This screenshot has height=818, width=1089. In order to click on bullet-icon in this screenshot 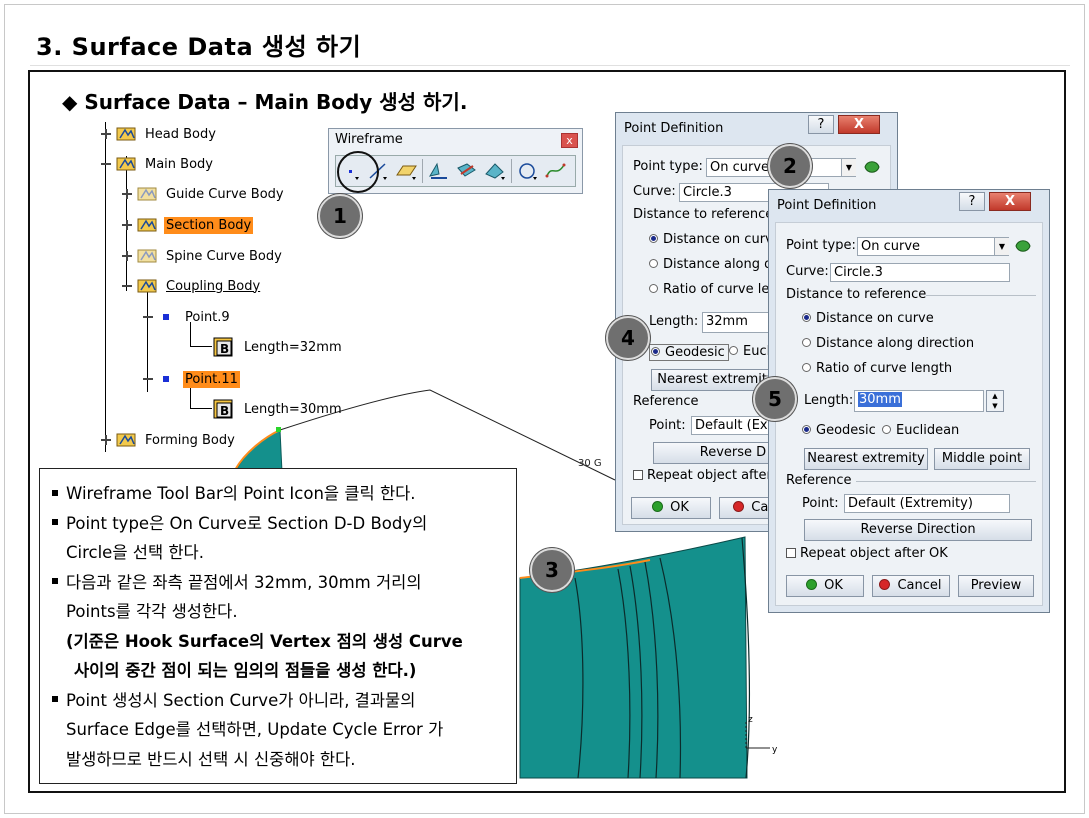, I will do `click(55, 581)`.